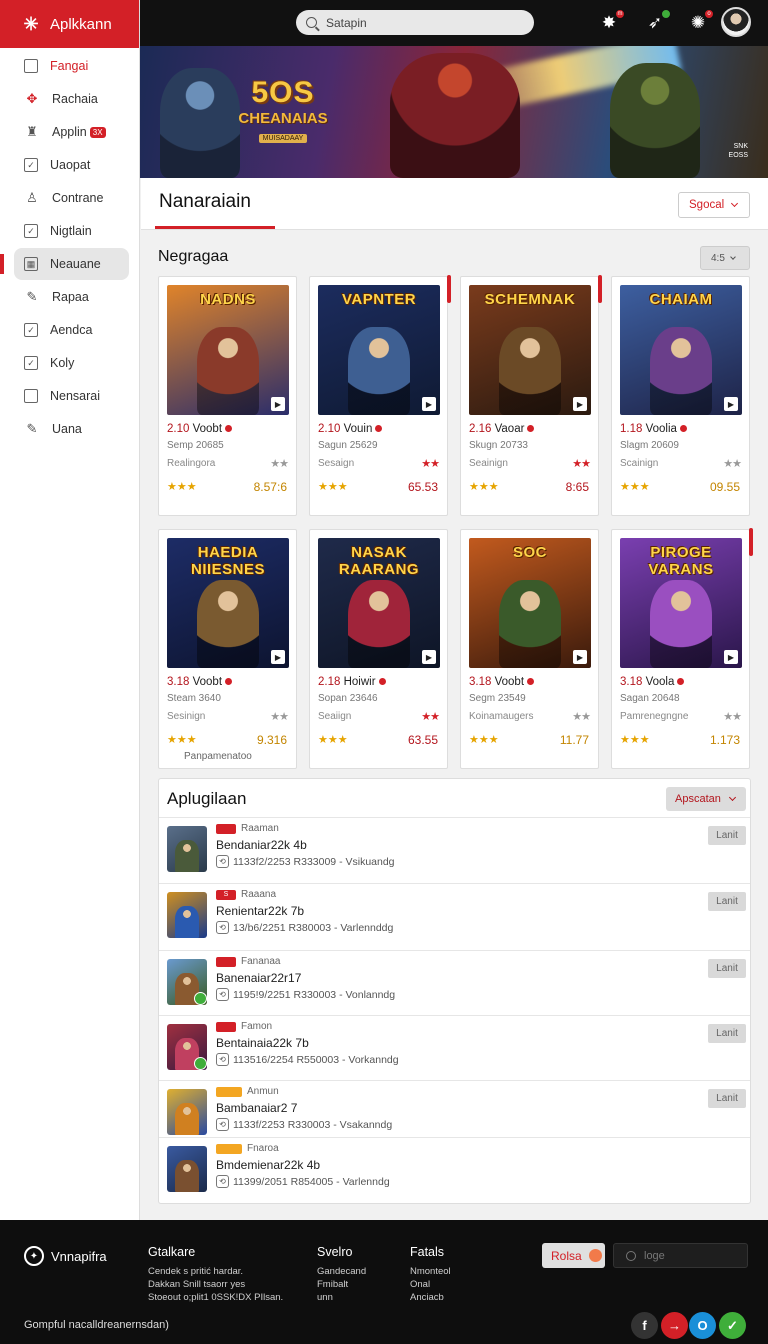 The height and width of the screenshot is (1344, 768). What do you see at coordinates (611, 21) in the screenshot?
I see `puzzle-icon: ✸ m` at bounding box center [611, 21].